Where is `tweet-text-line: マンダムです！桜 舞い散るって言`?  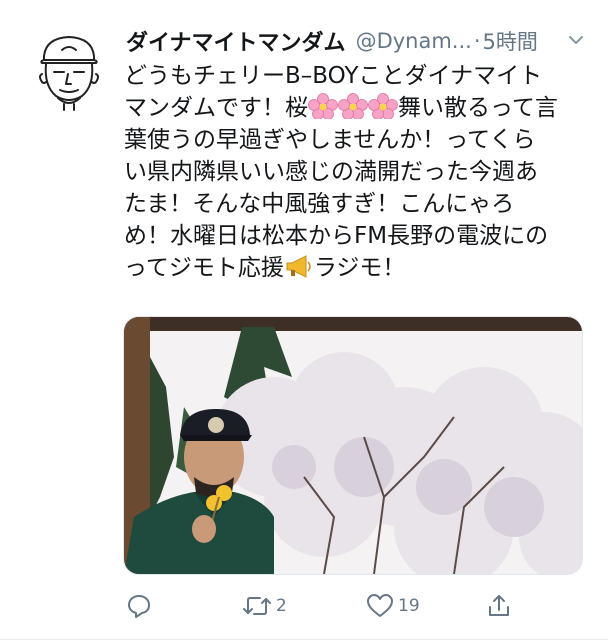 tweet-text-line: マンダムです！桜 舞い散るって言 is located at coordinates (350, 108).